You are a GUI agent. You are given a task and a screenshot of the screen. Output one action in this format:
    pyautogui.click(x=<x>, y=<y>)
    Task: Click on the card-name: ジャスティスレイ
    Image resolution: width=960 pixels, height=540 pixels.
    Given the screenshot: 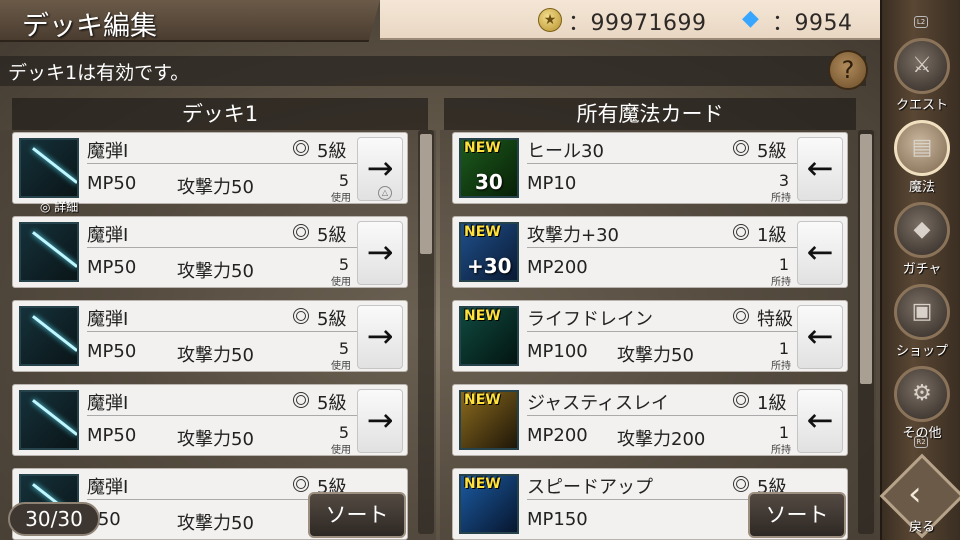 What is the action you would take?
    pyautogui.click(x=598, y=403)
    